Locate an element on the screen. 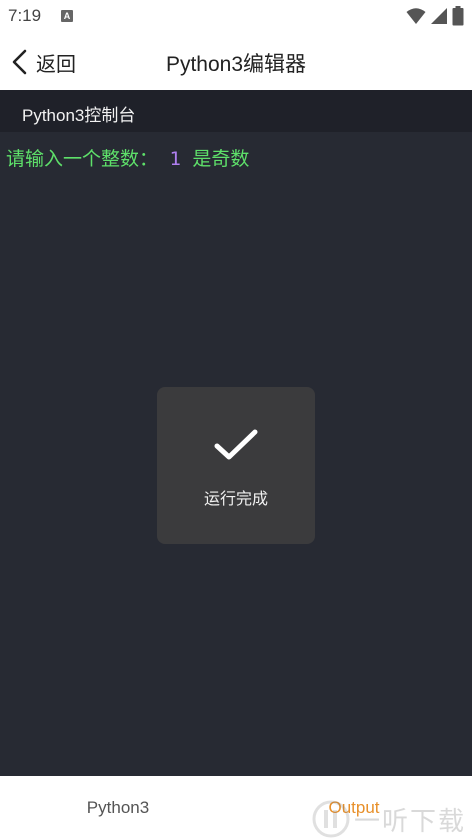 The height and width of the screenshot is (840, 472). page-title: Python3编辑器 is located at coordinates (236, 64).